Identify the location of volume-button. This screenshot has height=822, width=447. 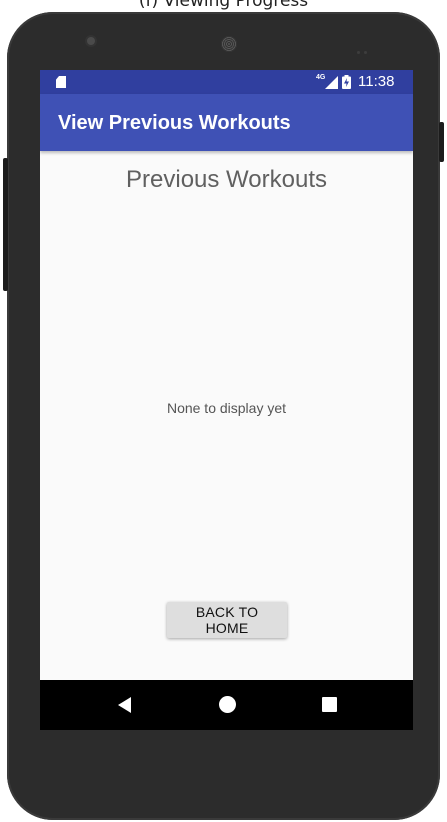
(441, 142).